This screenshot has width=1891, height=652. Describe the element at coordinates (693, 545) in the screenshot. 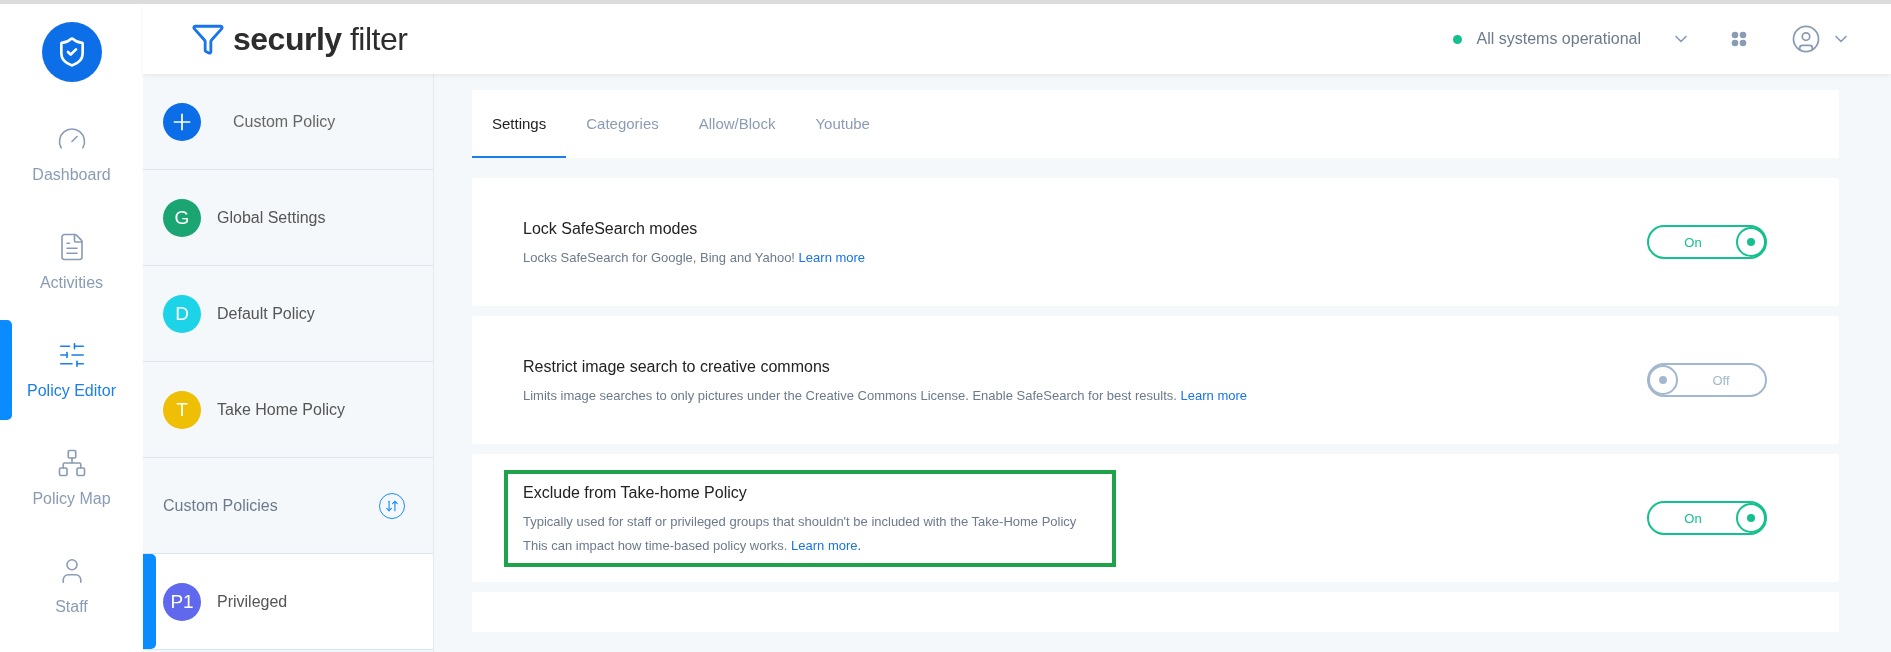

I see `setting-description: This can impact how time-based policy works. Learn more.` at that location.